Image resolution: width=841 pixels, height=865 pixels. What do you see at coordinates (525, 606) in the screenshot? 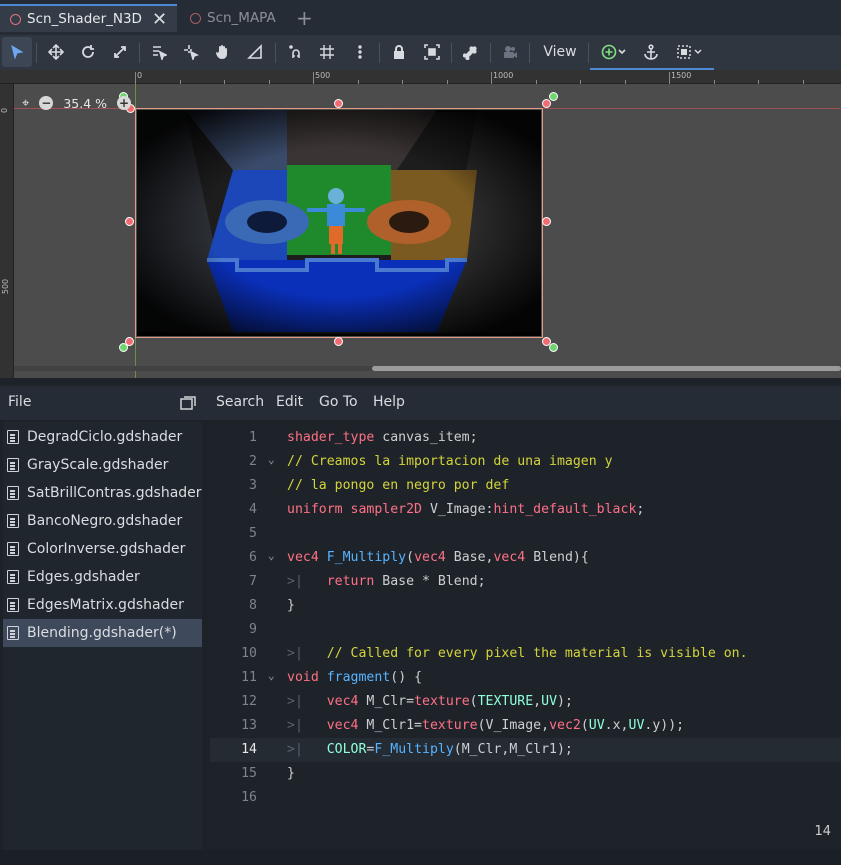
I see `code-line: 8 }` at bounding box center [525, 606].